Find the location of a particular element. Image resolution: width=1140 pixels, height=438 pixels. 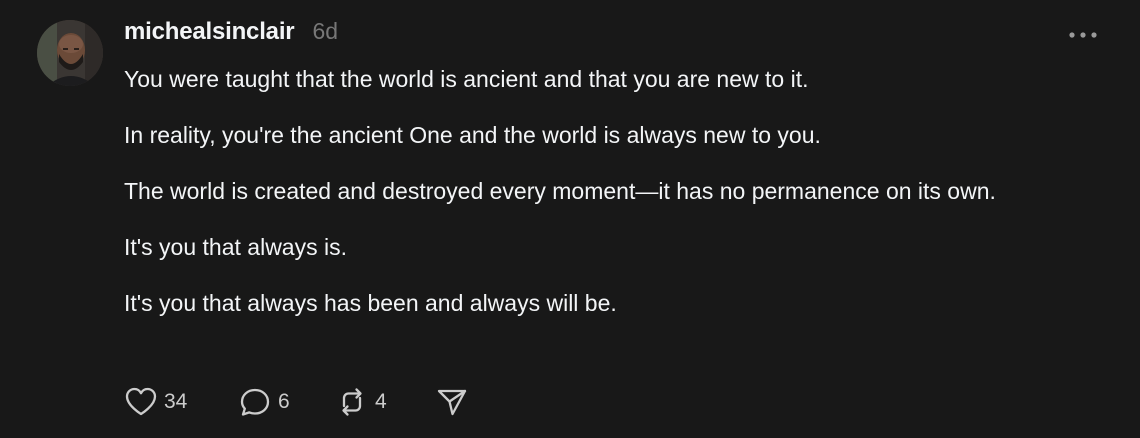

post-timestamp: 6d is located at coordinates (325, 31).